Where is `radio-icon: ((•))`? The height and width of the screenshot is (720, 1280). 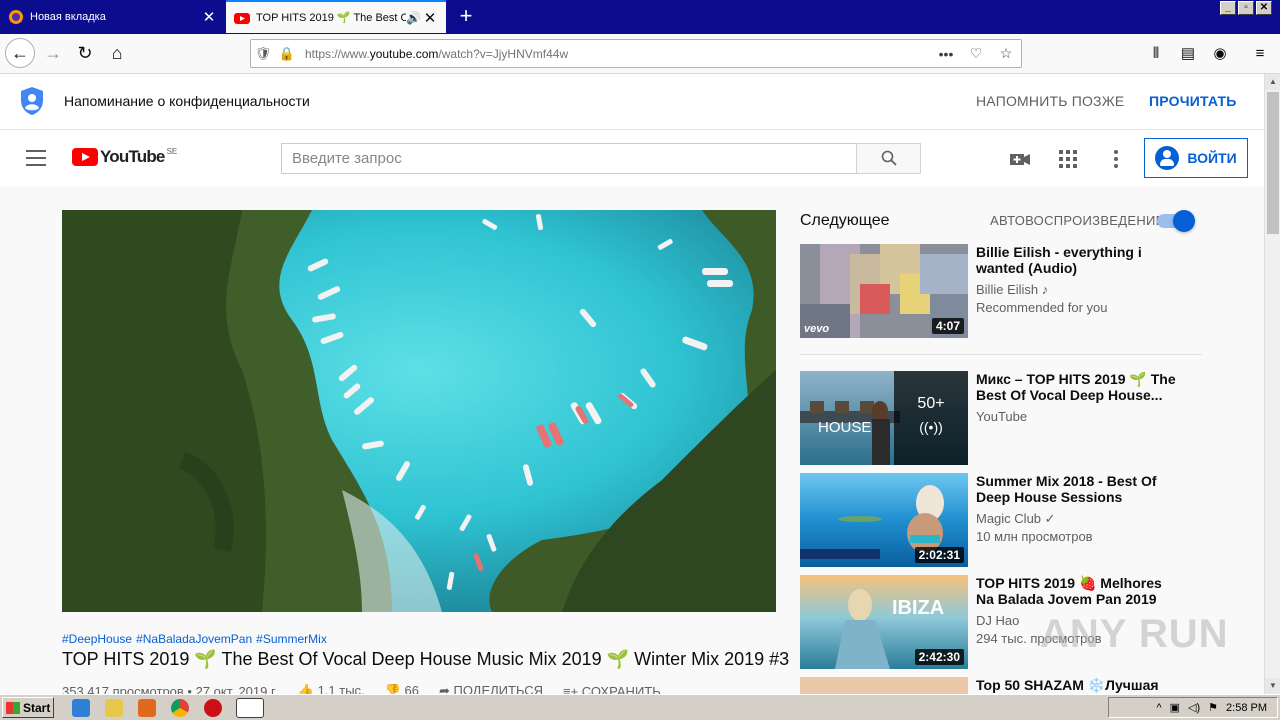
radio-icon: ((•)) is located at coordinates (931, 427).